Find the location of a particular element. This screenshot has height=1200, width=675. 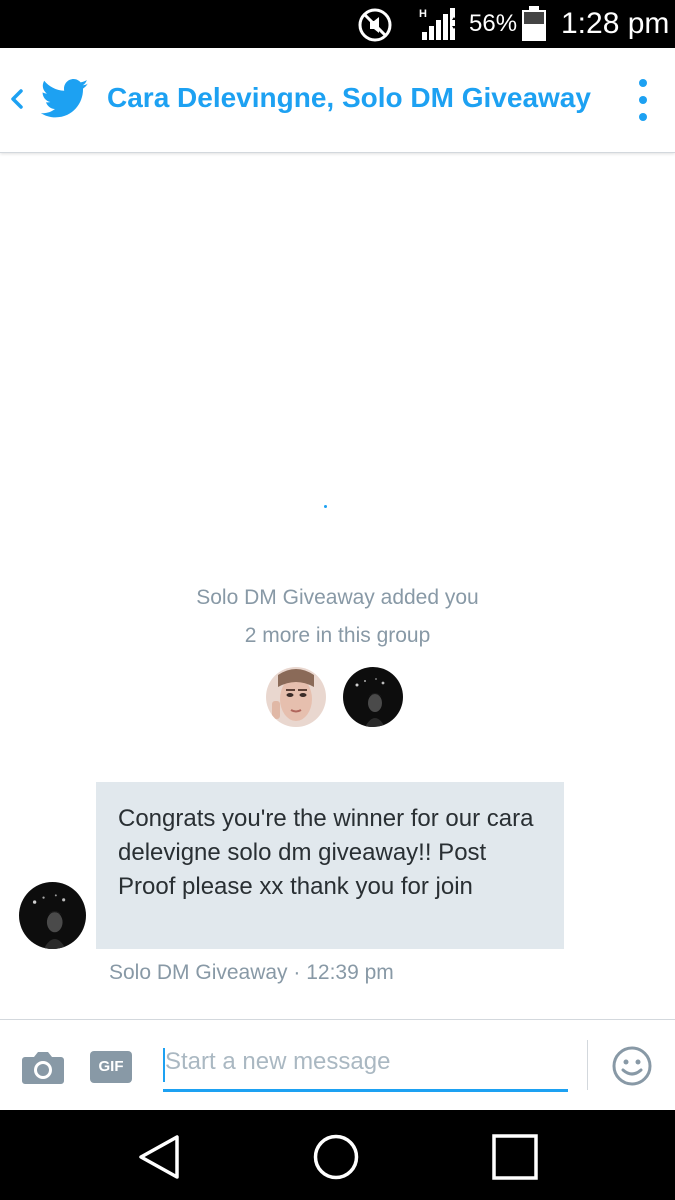

more-vertical-icon is located at coordinates (643, 100).